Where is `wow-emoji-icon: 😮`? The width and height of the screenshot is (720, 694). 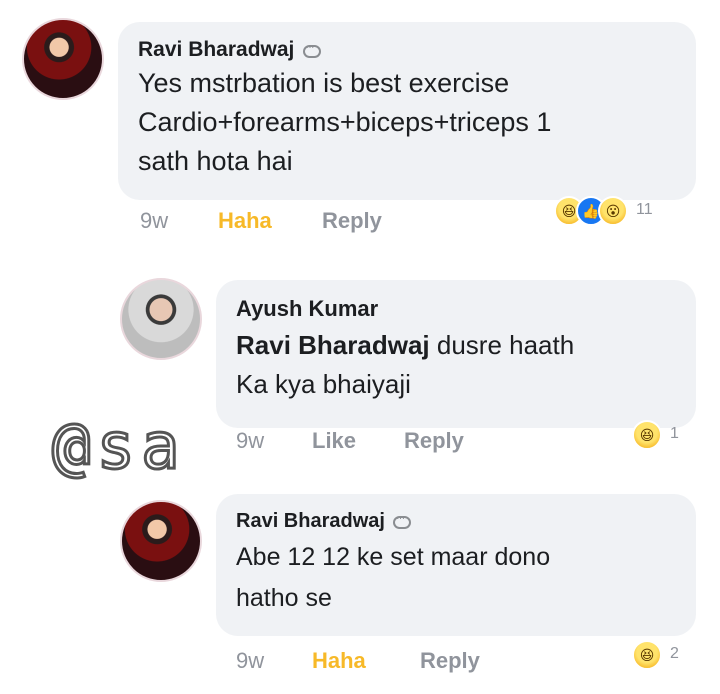
wow-emoji-icon: 😮 is located at coordinates (613, 211).